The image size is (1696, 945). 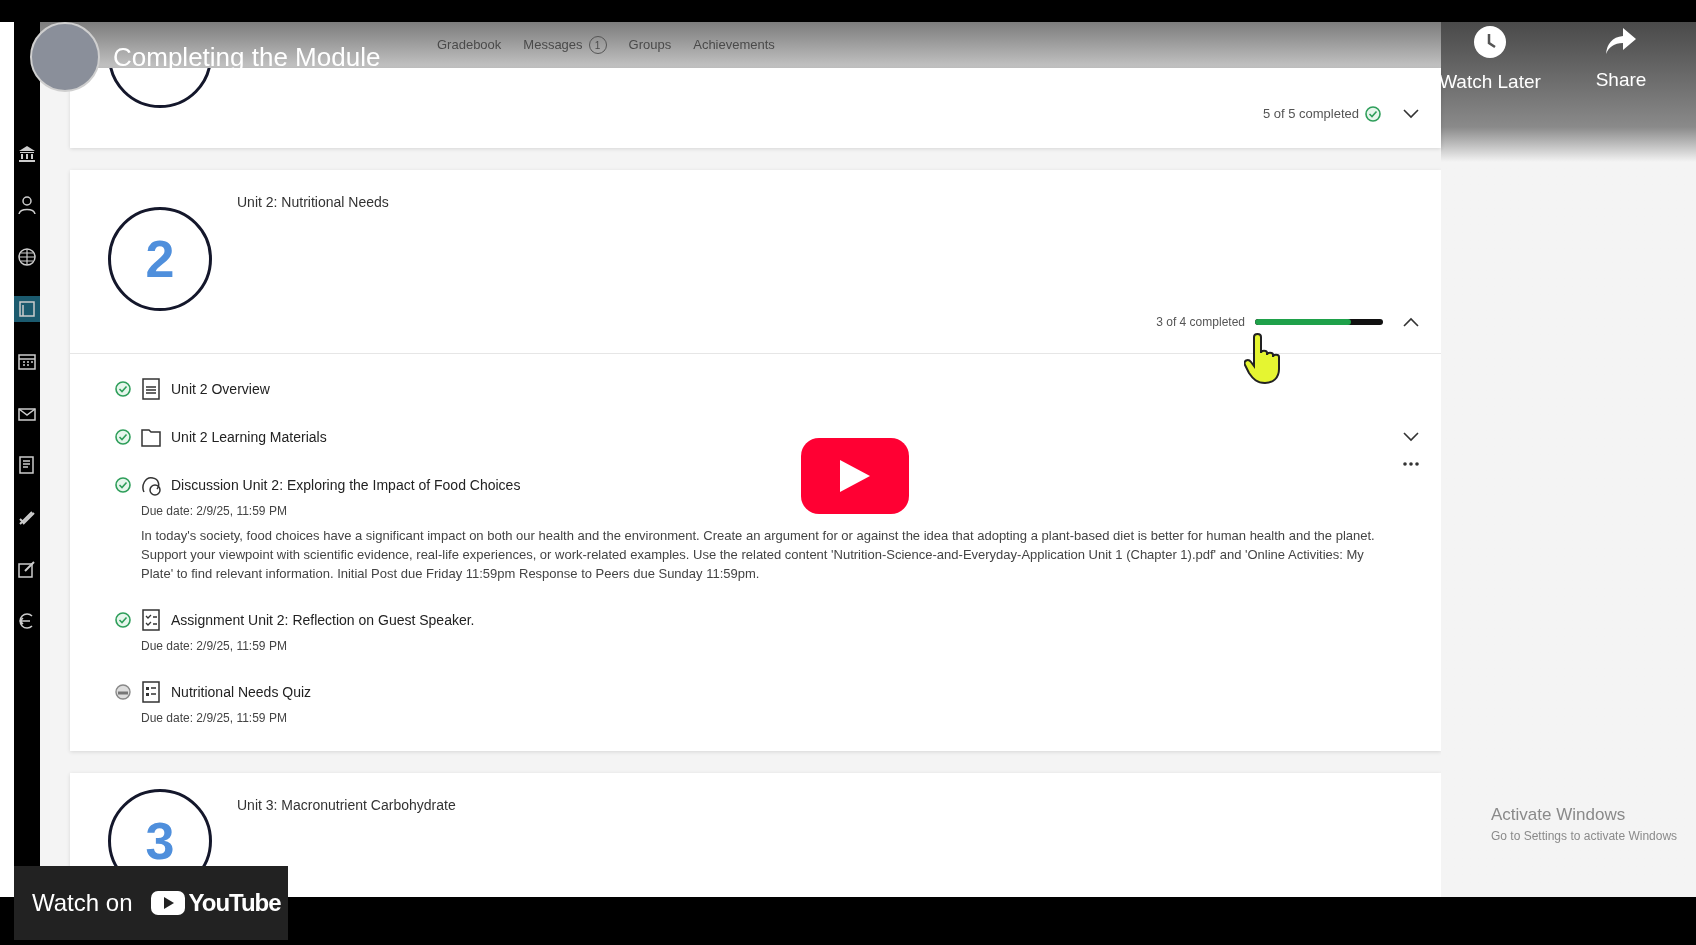 What do you see at coordinates (241, 692) in the screenshot?
I see `content-item-link: Nutritional Needs Quiz` at bounding box center [241, 692].